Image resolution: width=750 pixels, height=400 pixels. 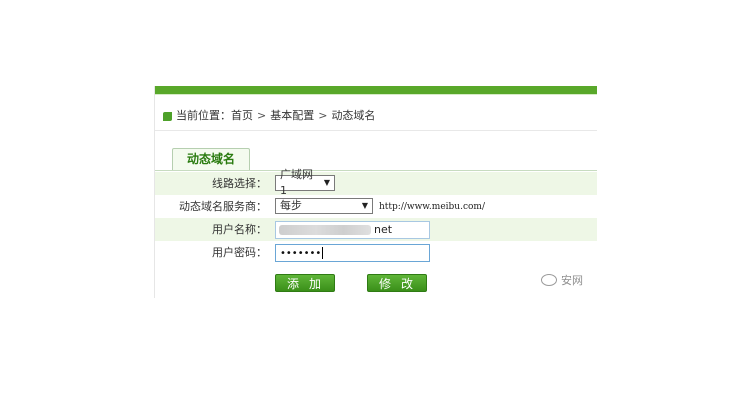 What do you see at coordinates (211, 159) in the screenshot?
I see `tab-ddns: 动态域名` at bounding box center [211, 159].